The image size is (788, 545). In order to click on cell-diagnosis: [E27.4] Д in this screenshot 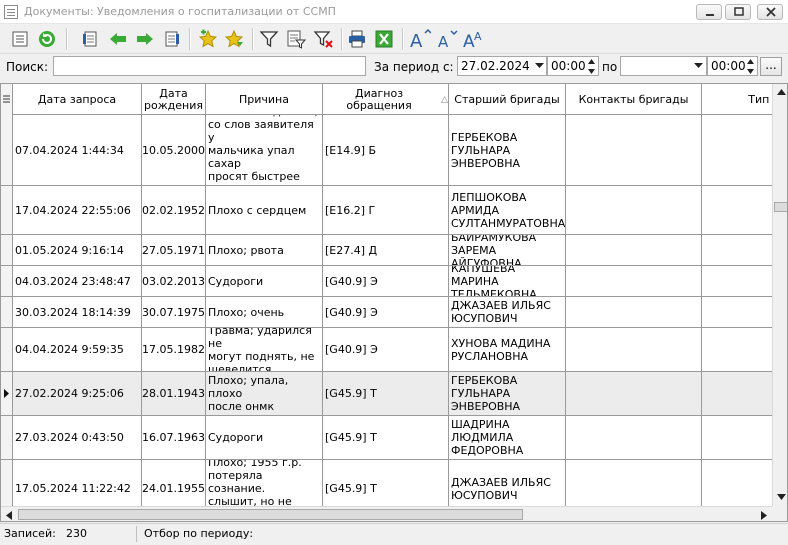, I will do `click(386, 250)`.